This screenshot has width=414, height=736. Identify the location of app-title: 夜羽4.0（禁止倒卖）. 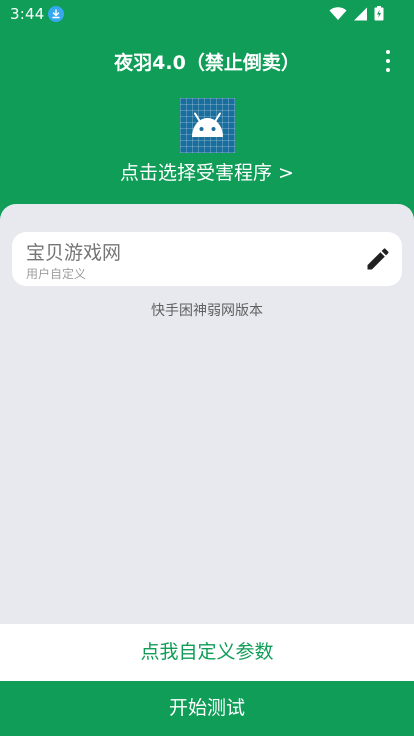
(207, 63).